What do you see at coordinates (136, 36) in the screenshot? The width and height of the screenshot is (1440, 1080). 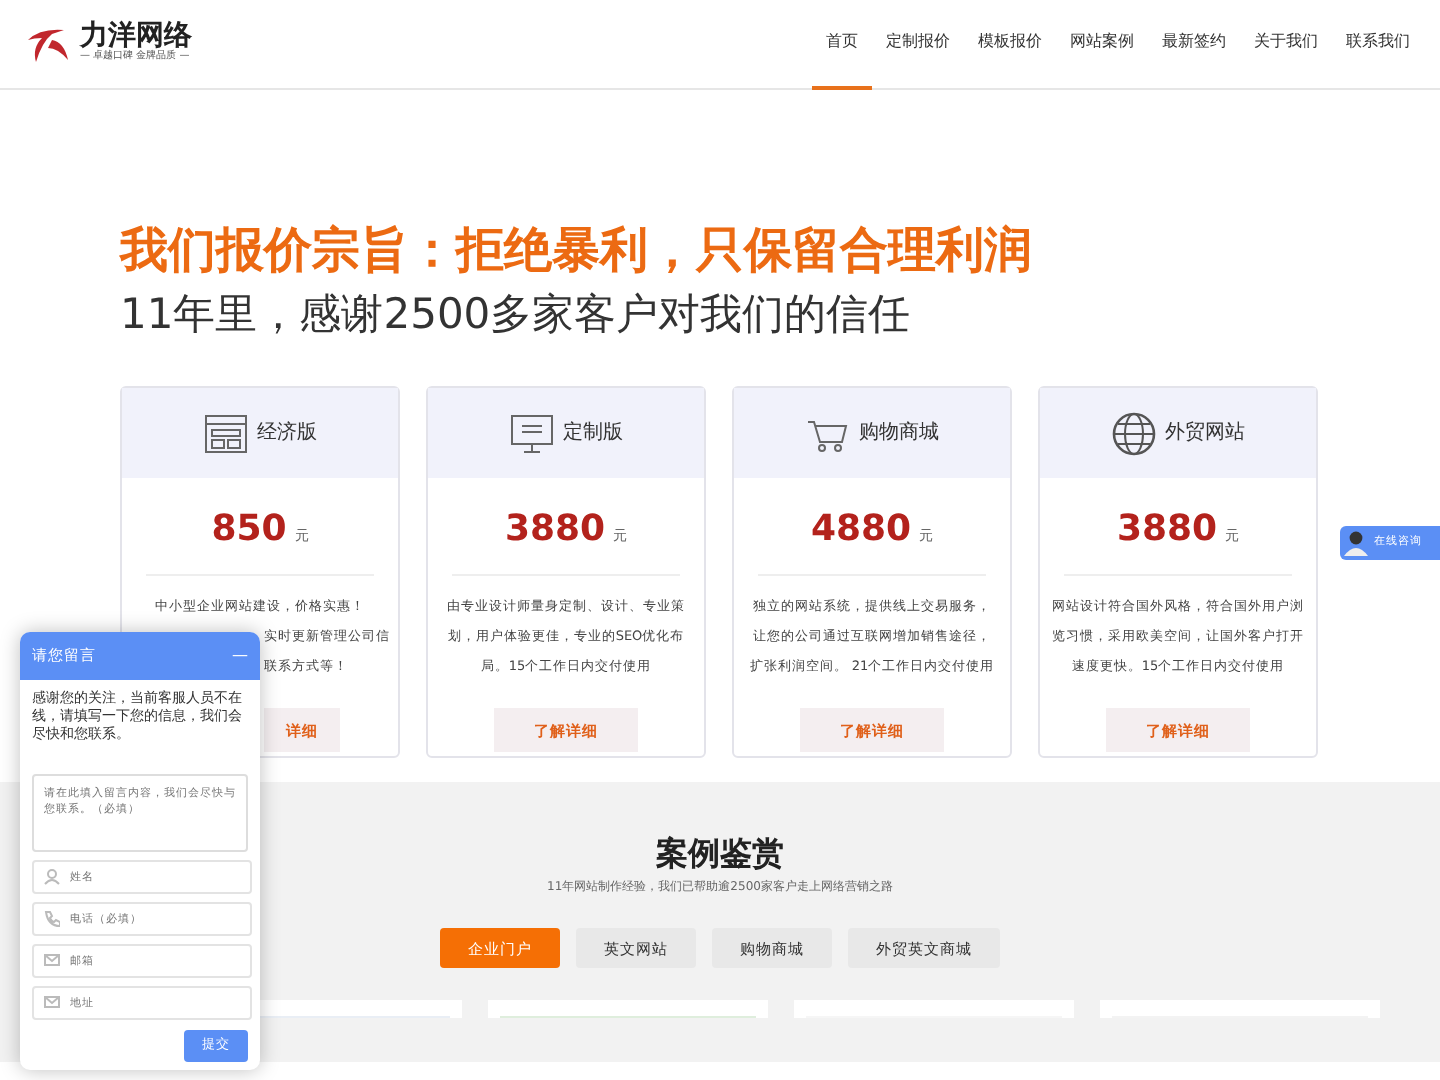 I see `logo-text: 力洋网络` at bounding box center [136, 36].